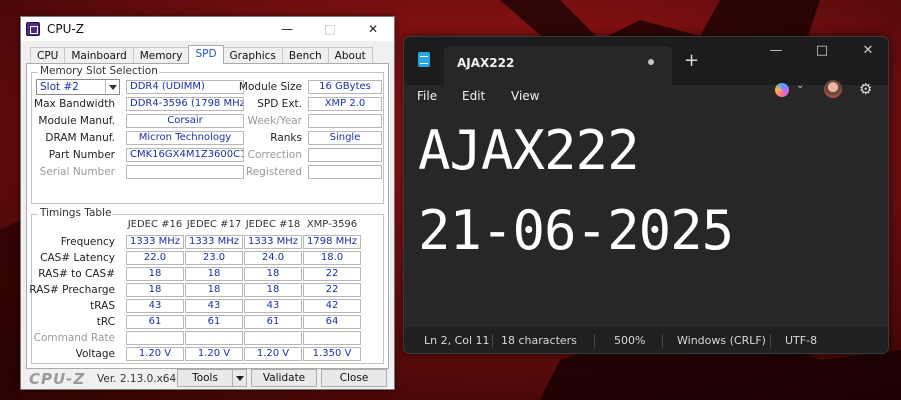  Describe the element at coordinates (205, 378) in the screenshot. I see `tools-button-label: Tools` at that location.